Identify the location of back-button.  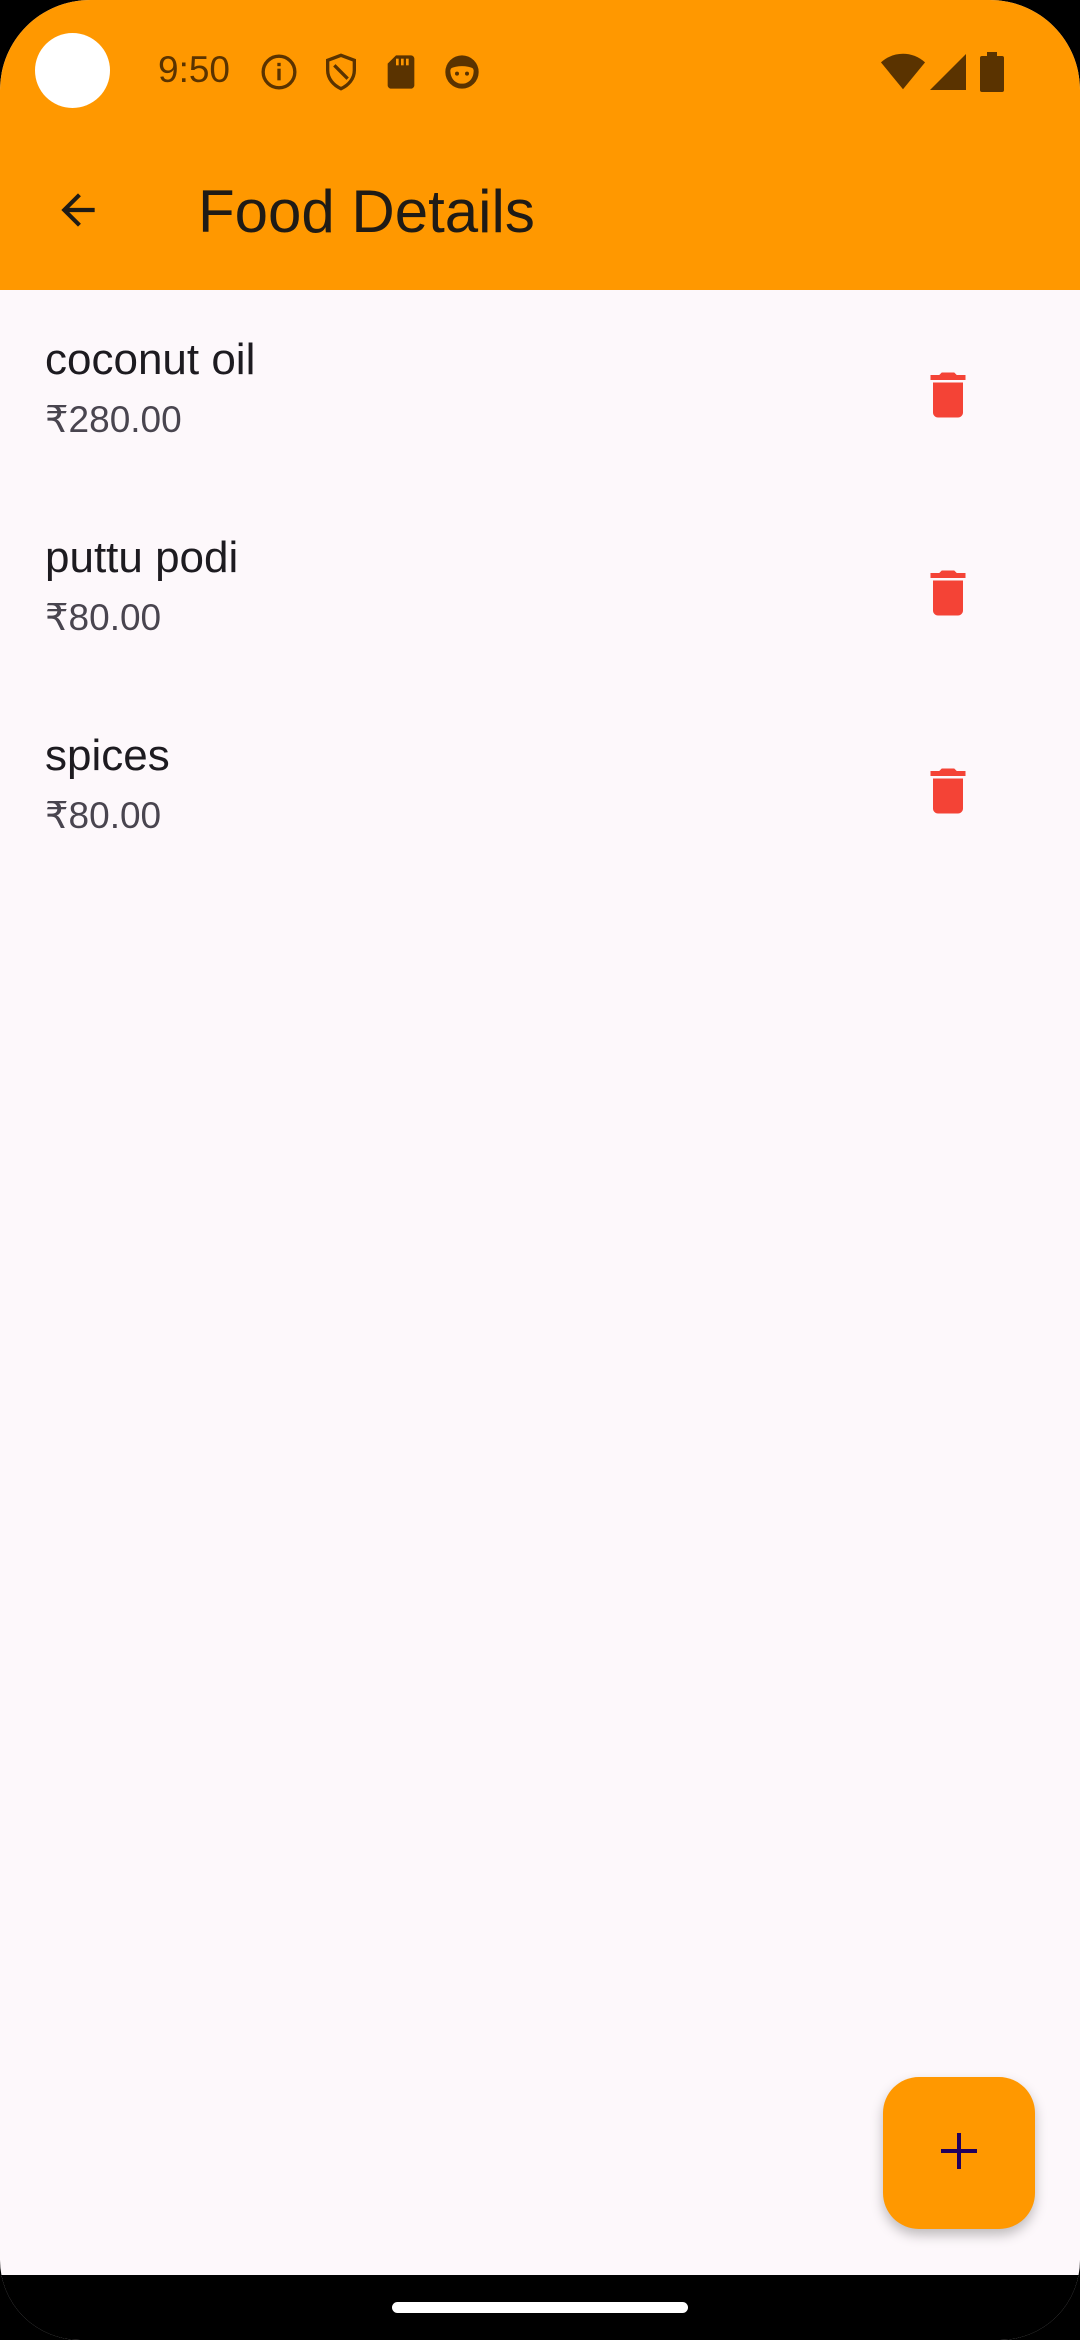
(77, 212).